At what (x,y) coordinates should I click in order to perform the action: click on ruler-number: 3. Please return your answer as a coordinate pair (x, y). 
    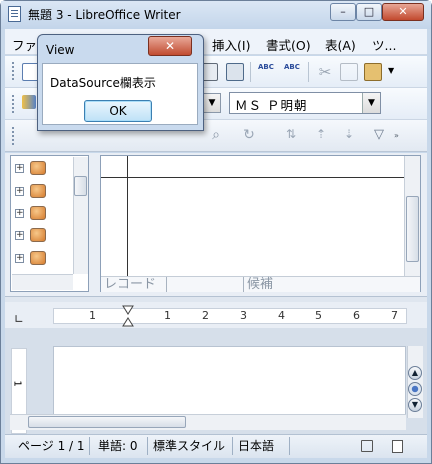
    Looking at the image, I should click on (243, 315).